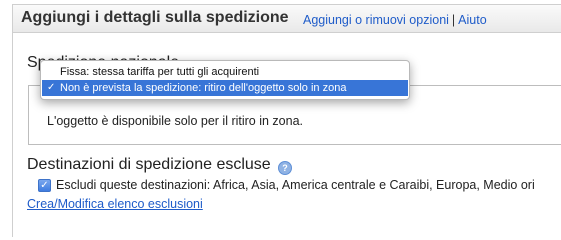 The width and height of the screenshot is (561, 240). What do you see at coordinates (44, 185) in the screenshot?
I see `exclude-destinations-checkbox: ✓` at bounding box center [44, 185].